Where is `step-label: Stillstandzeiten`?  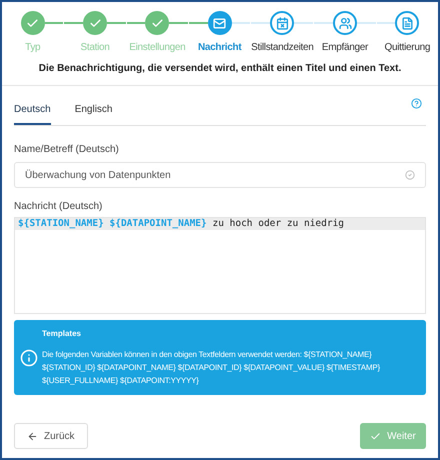
step-label: Stillstandzeiten is located at coordinates (282, 47).